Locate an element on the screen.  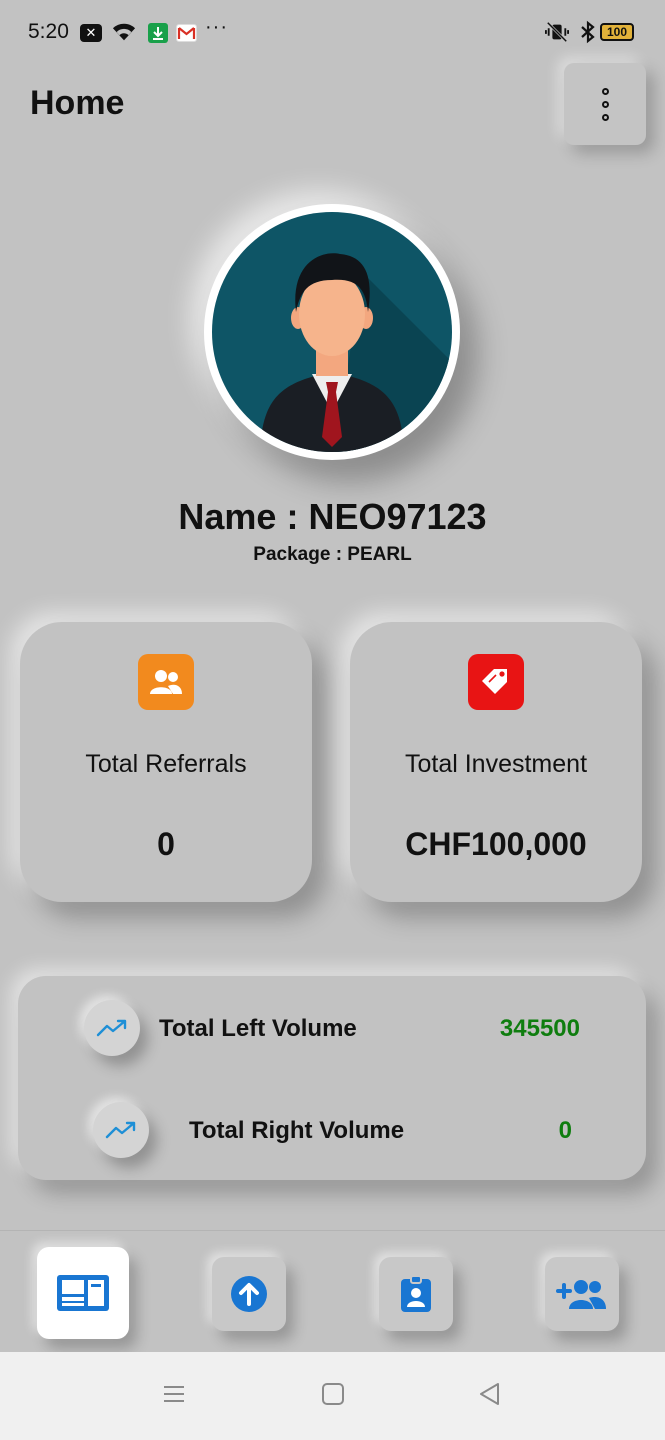
recent-apps-button is located at coordinates (174, 1396).